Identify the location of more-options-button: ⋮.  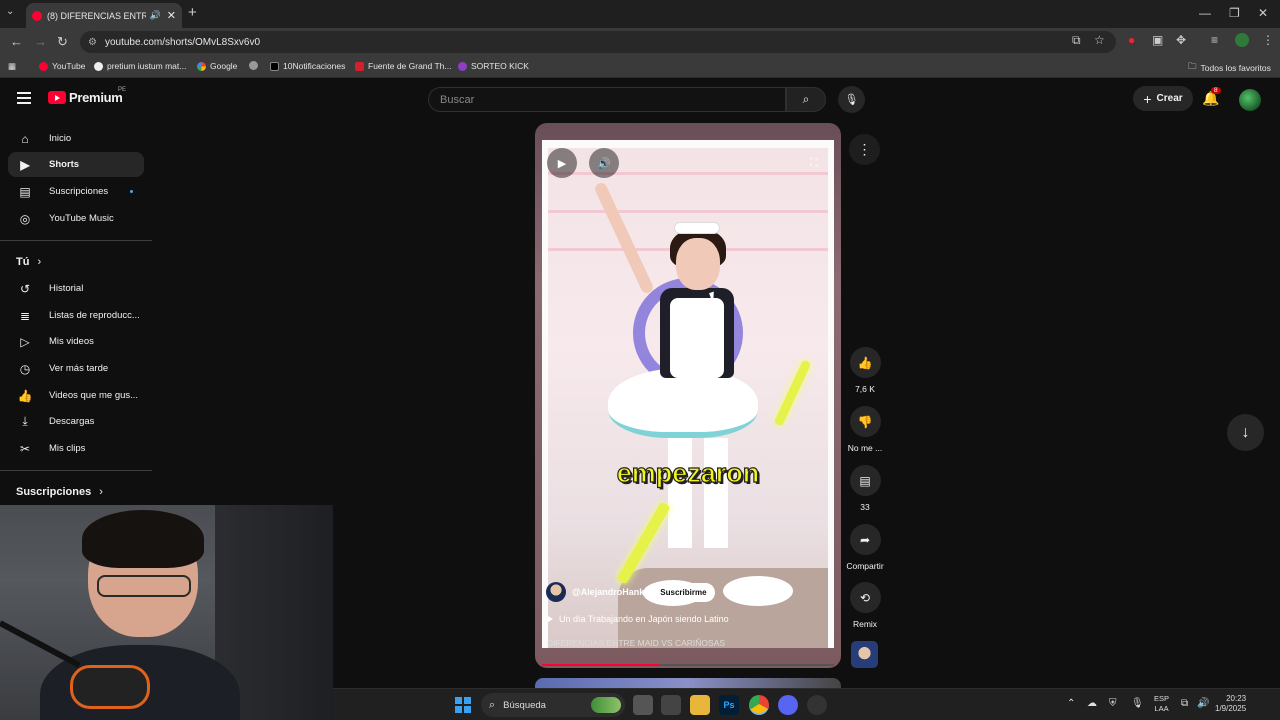
(864, 149).